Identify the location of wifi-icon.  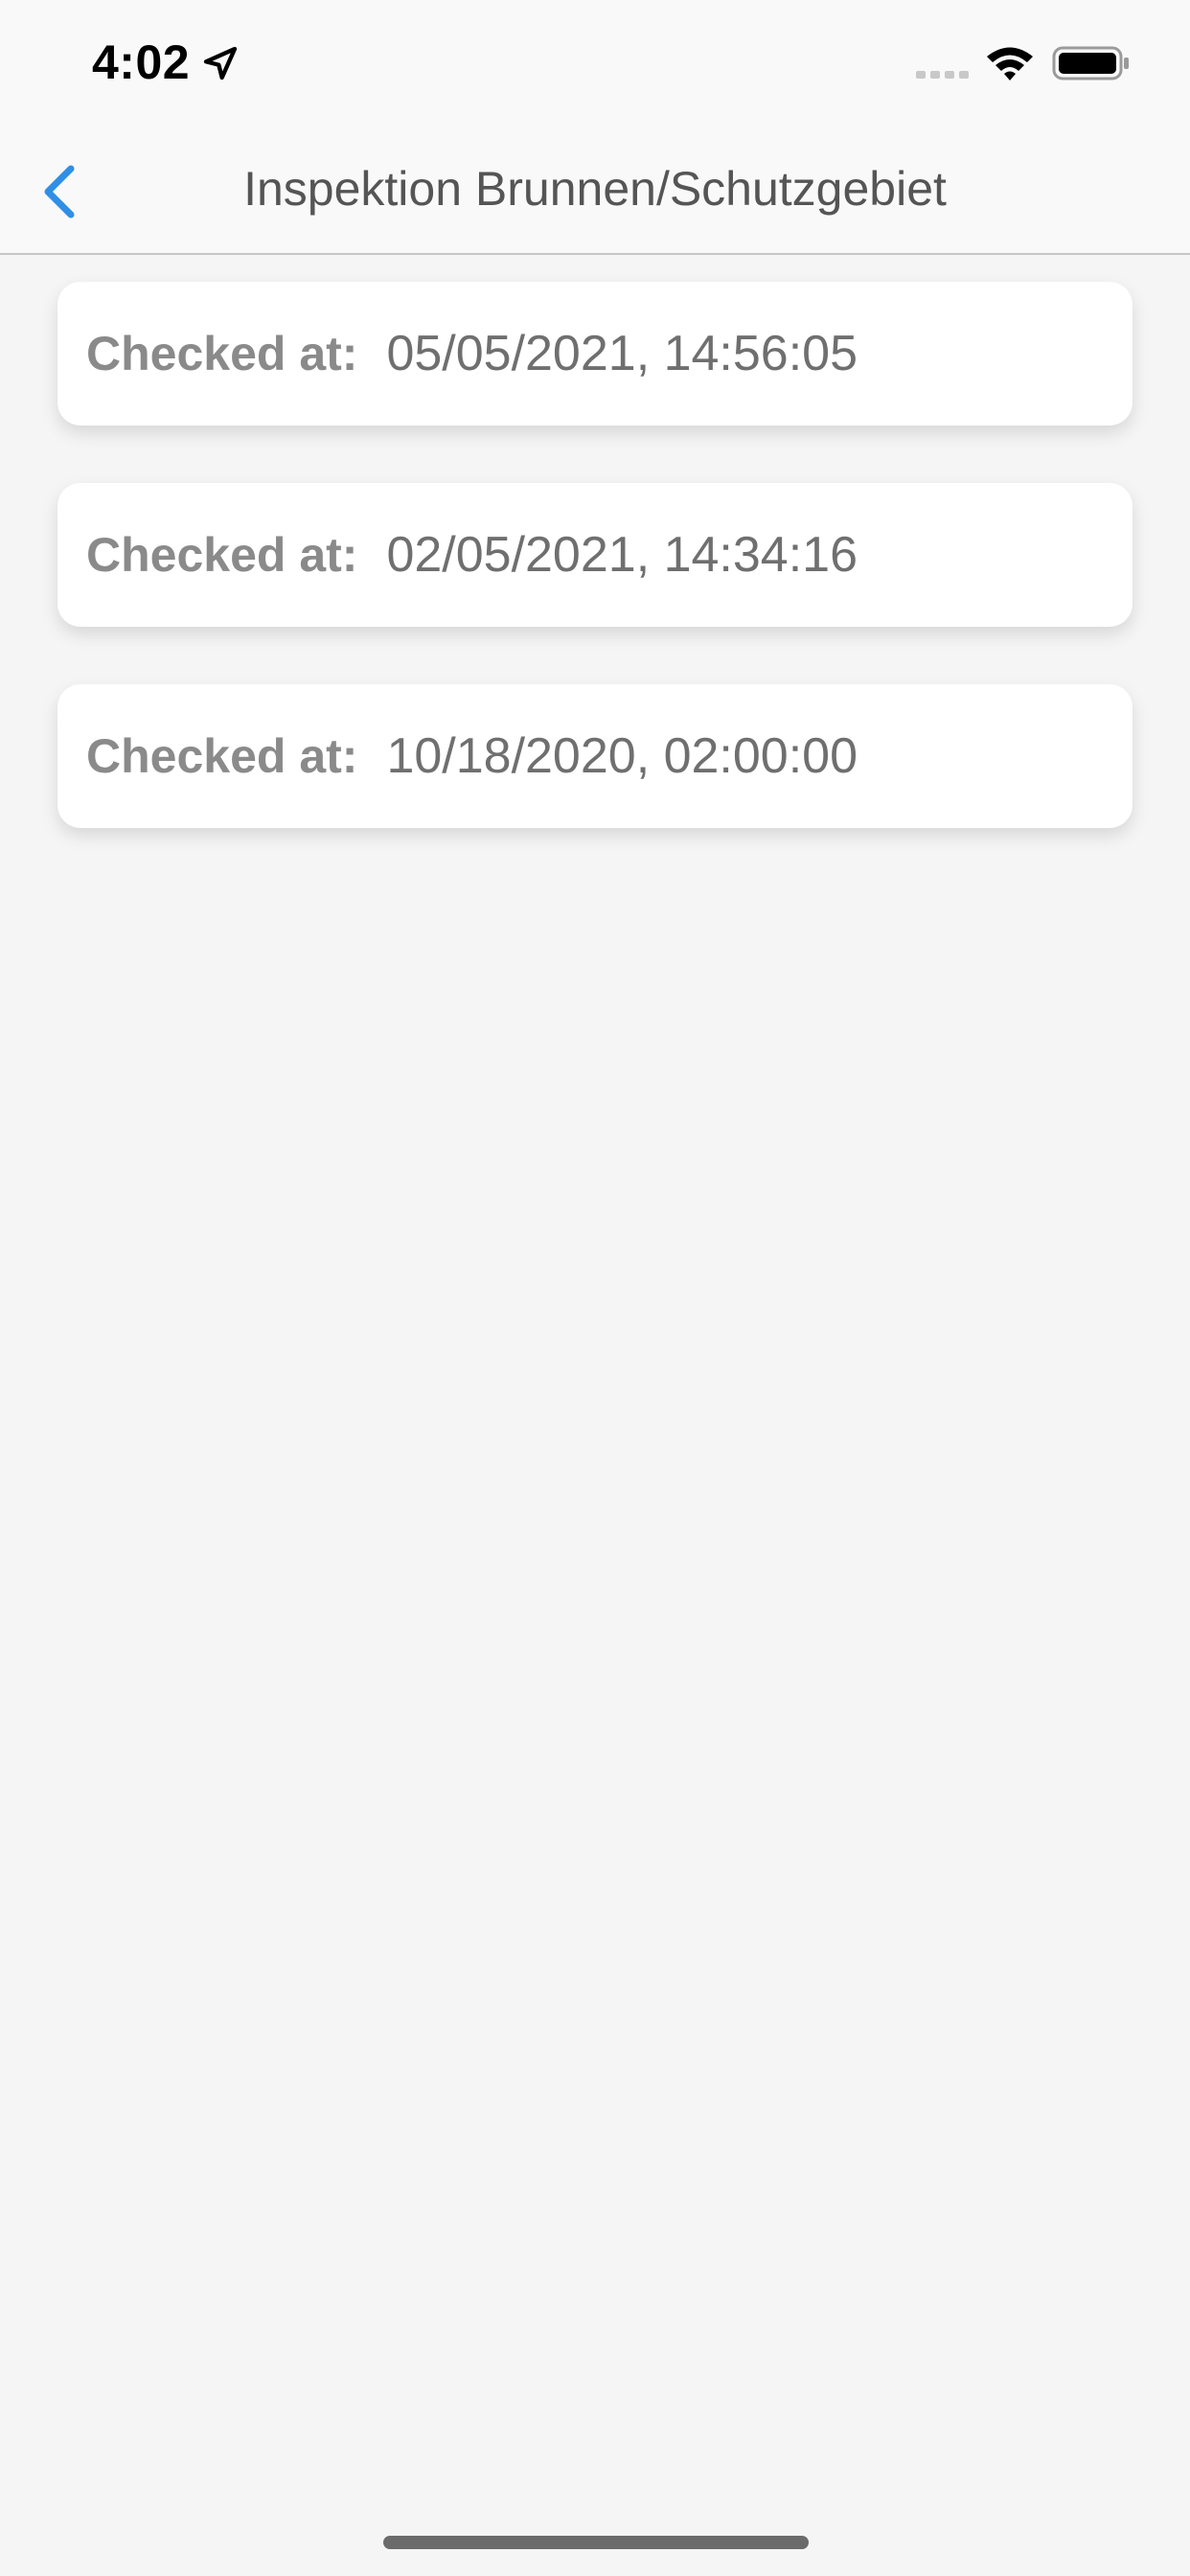
(1010, 63).